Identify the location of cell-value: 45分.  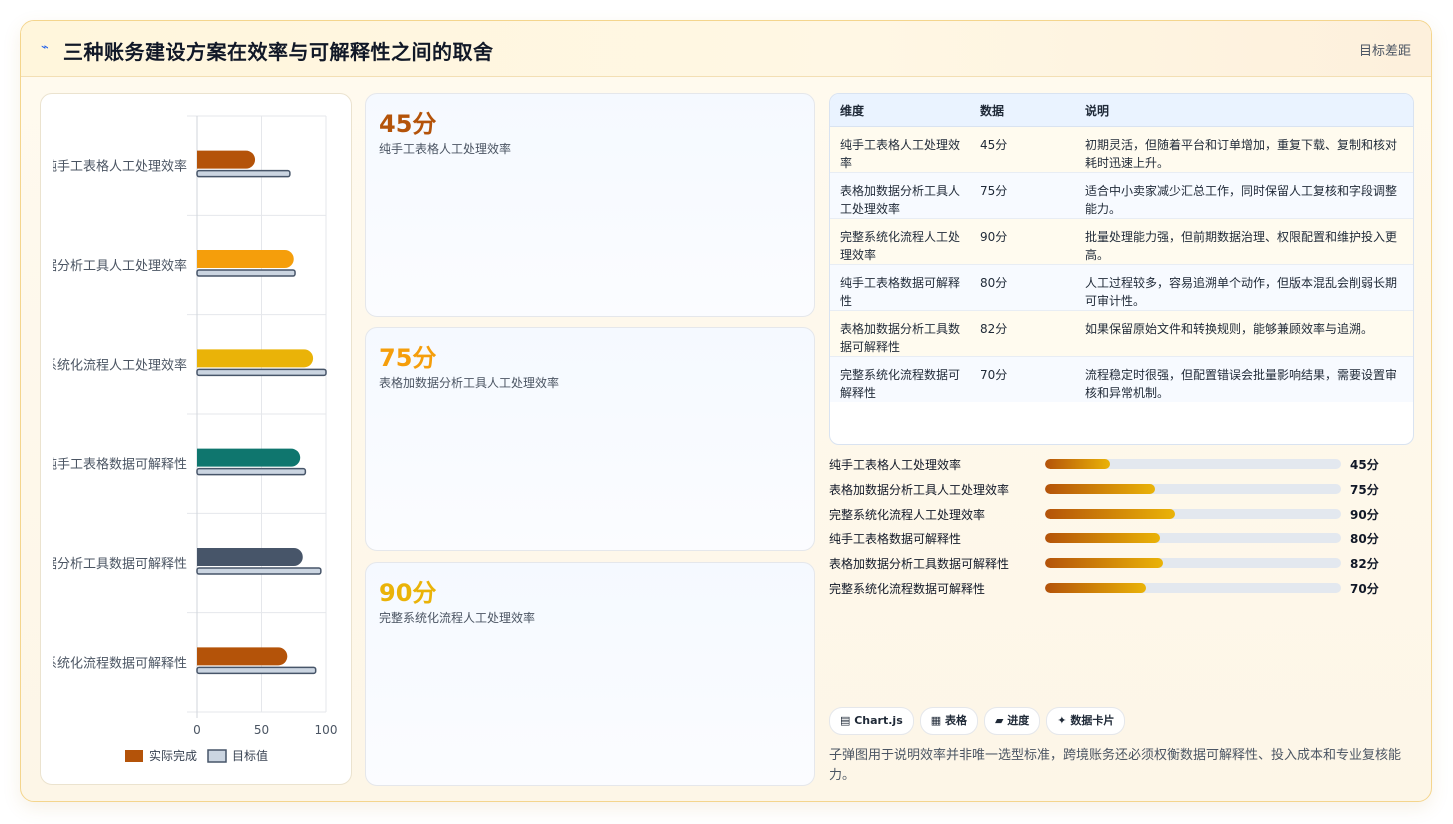
(1022, 149).